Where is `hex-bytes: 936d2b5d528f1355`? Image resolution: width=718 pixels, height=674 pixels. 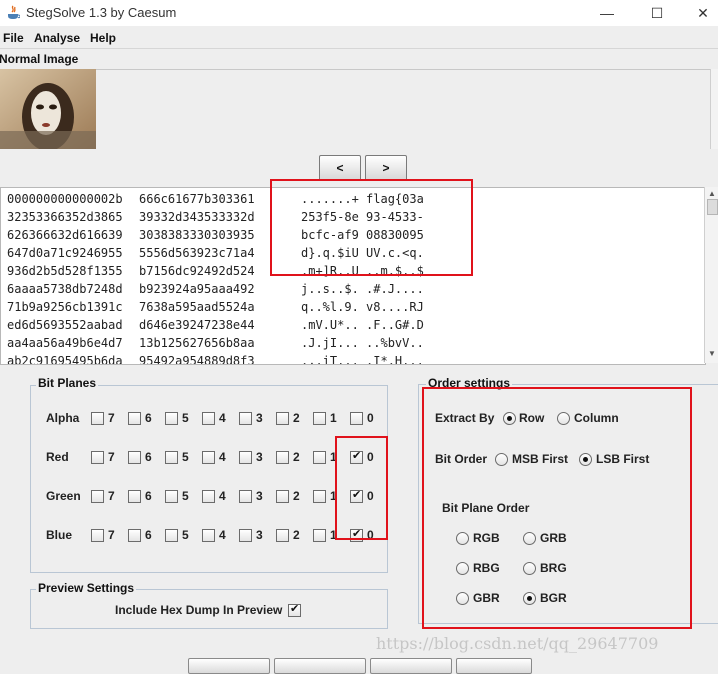
hex-bytes: 936d2b5d528f1355 is located at coordinates (65, 271).